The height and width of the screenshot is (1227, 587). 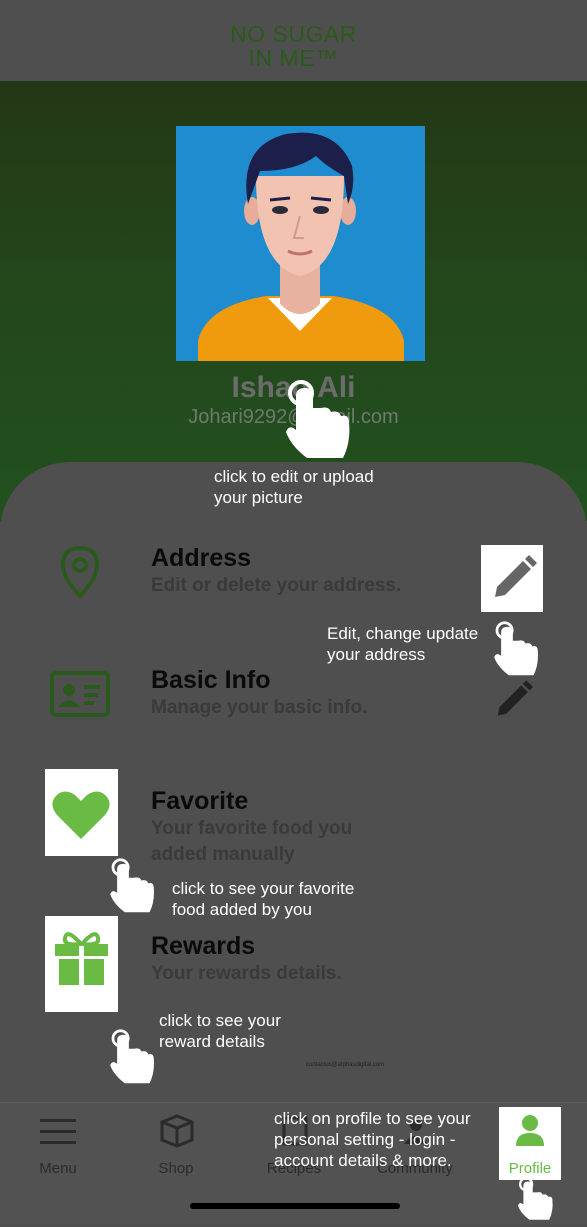 What do you see at coordinates (242, 909) in the screenshot?
I see `favorite-tooltip-line-2: food added by you` at bounding box center [242, 909].